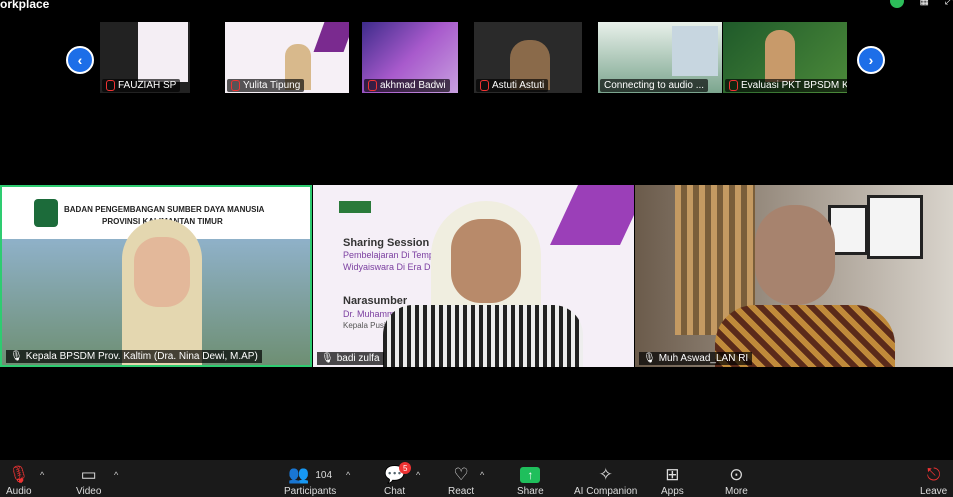 This screenshot has height=497, width=953. I want to click on react-button: ♡ React, so click(461, 480).